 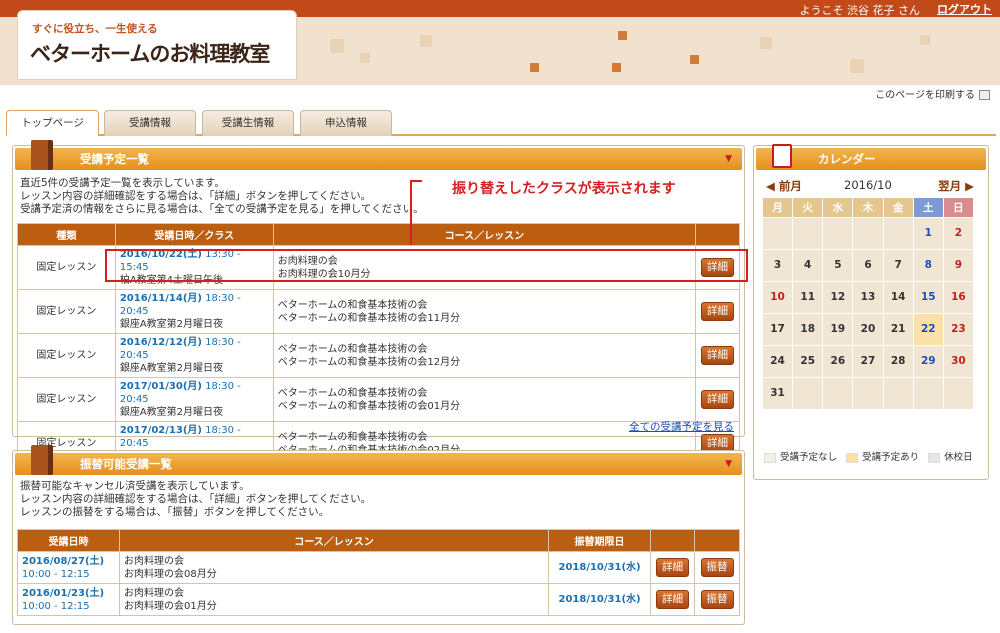 What do you see at coordinates (838, 329) in the screenshot?
I see `calendar-day: 19` at bounding box center [838, 329].